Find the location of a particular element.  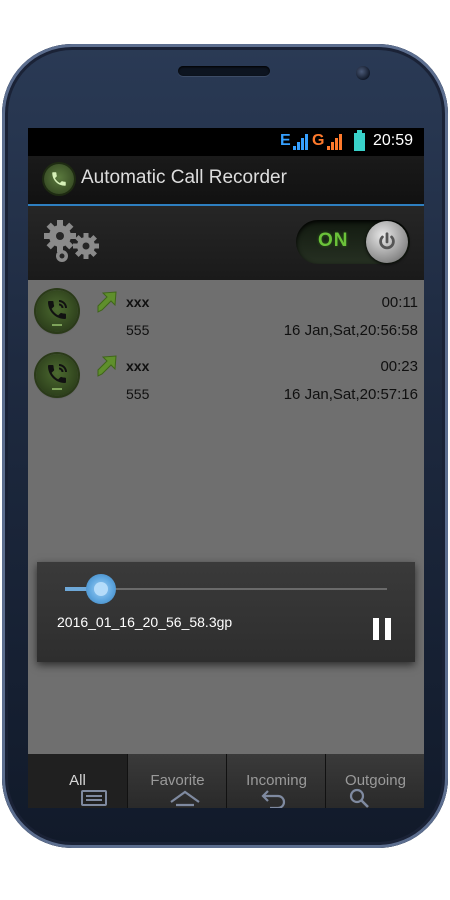

search-icon is located at coordinates (360, 800).